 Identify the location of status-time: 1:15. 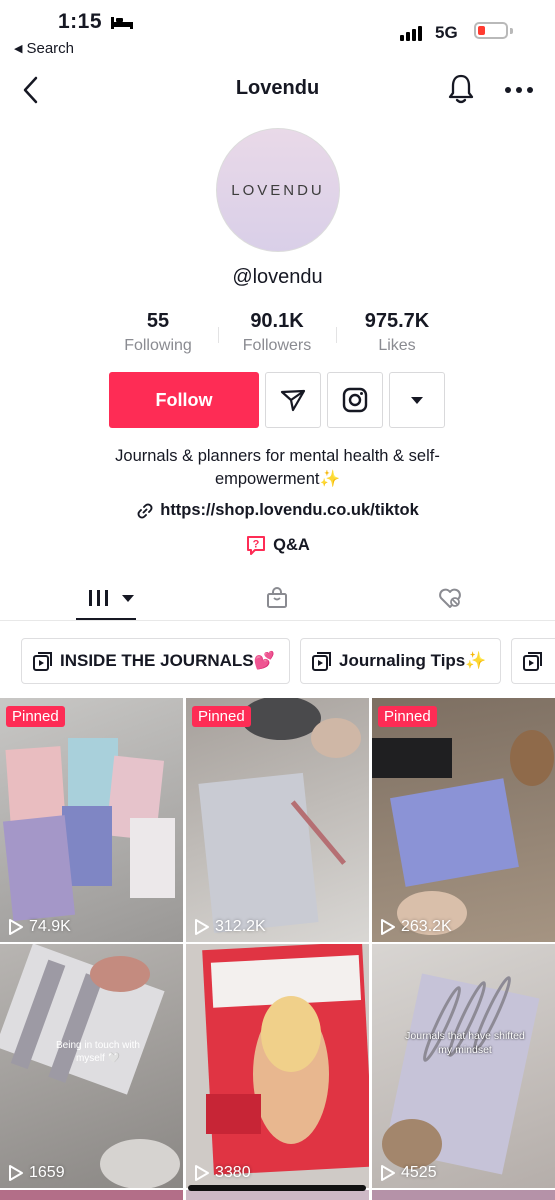
(96, 22).